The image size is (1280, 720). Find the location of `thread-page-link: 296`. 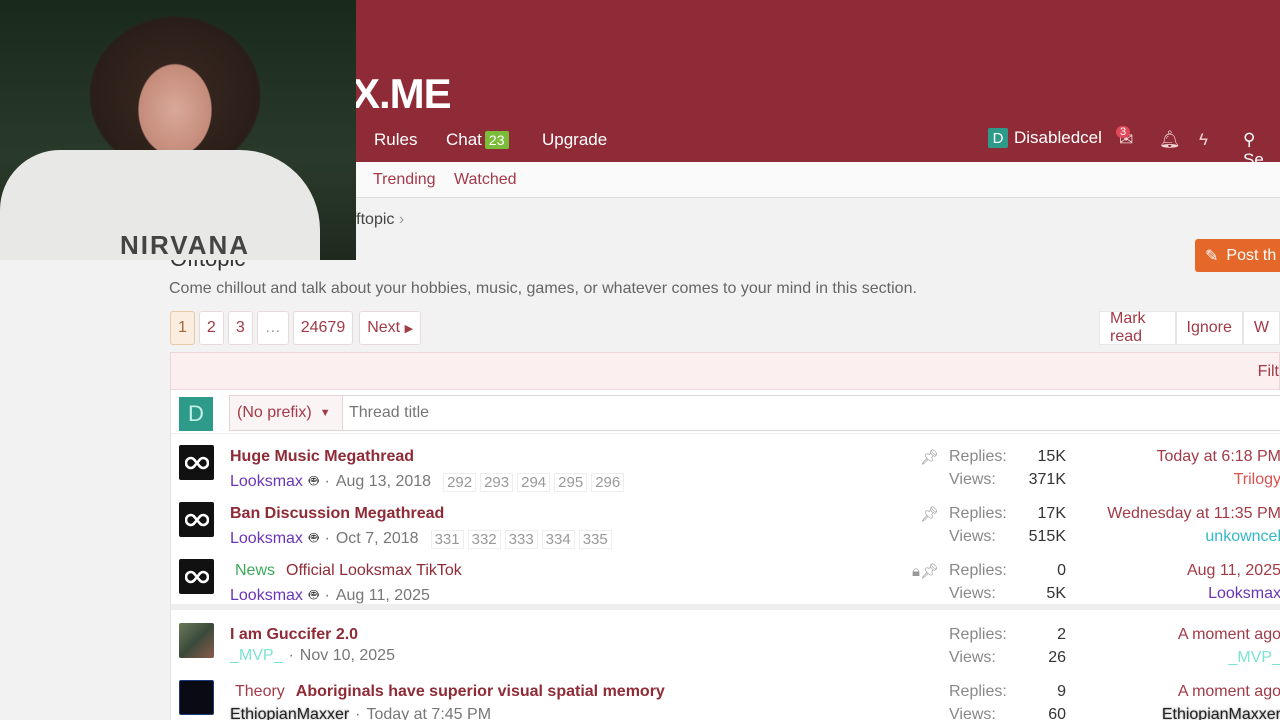

thread-page-link: 296 is located at coordinates (608, 482).